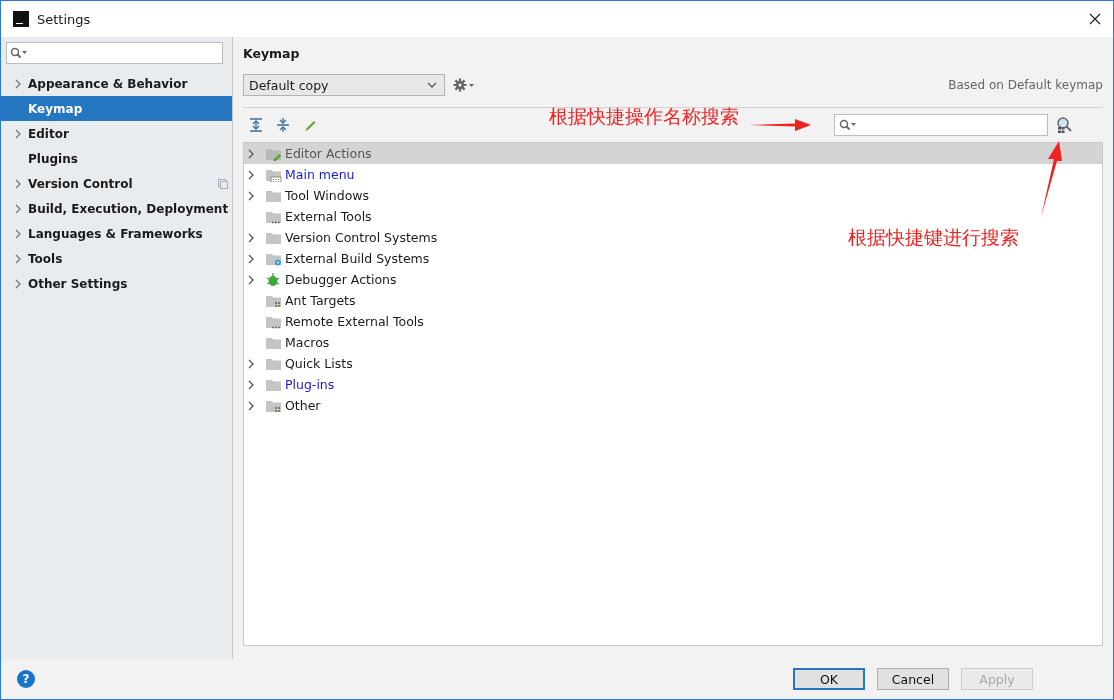  What do you see at coordinates (344, 85) in the screenshot?
I see `keymap-dropdown: Default copy` at bounding box center [344, 85].